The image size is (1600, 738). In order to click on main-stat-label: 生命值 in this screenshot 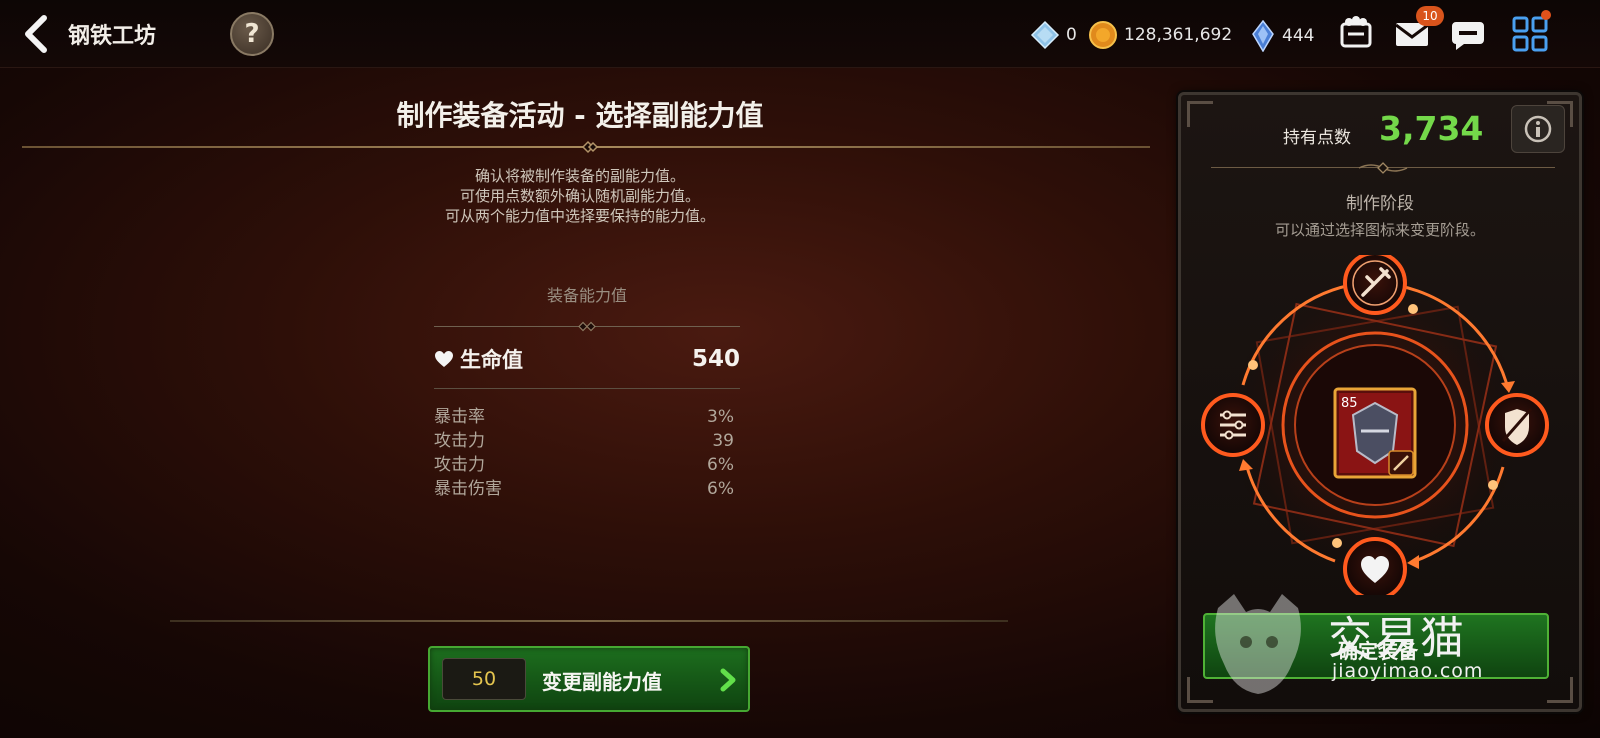, I will do `click(491, 360)`.